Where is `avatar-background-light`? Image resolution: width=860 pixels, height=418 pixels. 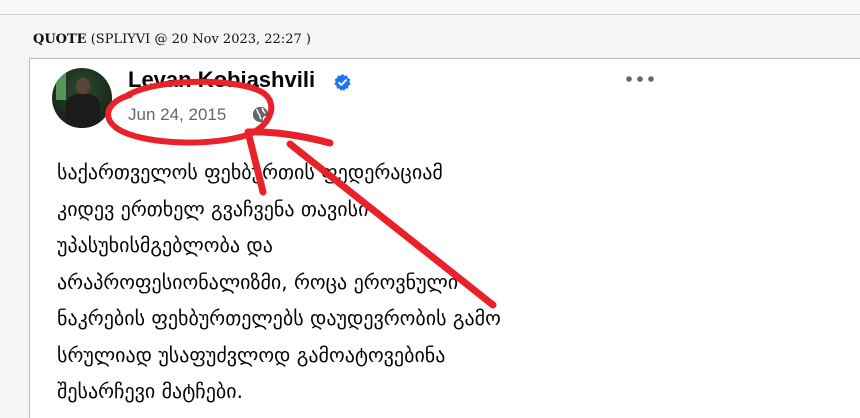 avatar-background-light is located at coordinates (61, 86).